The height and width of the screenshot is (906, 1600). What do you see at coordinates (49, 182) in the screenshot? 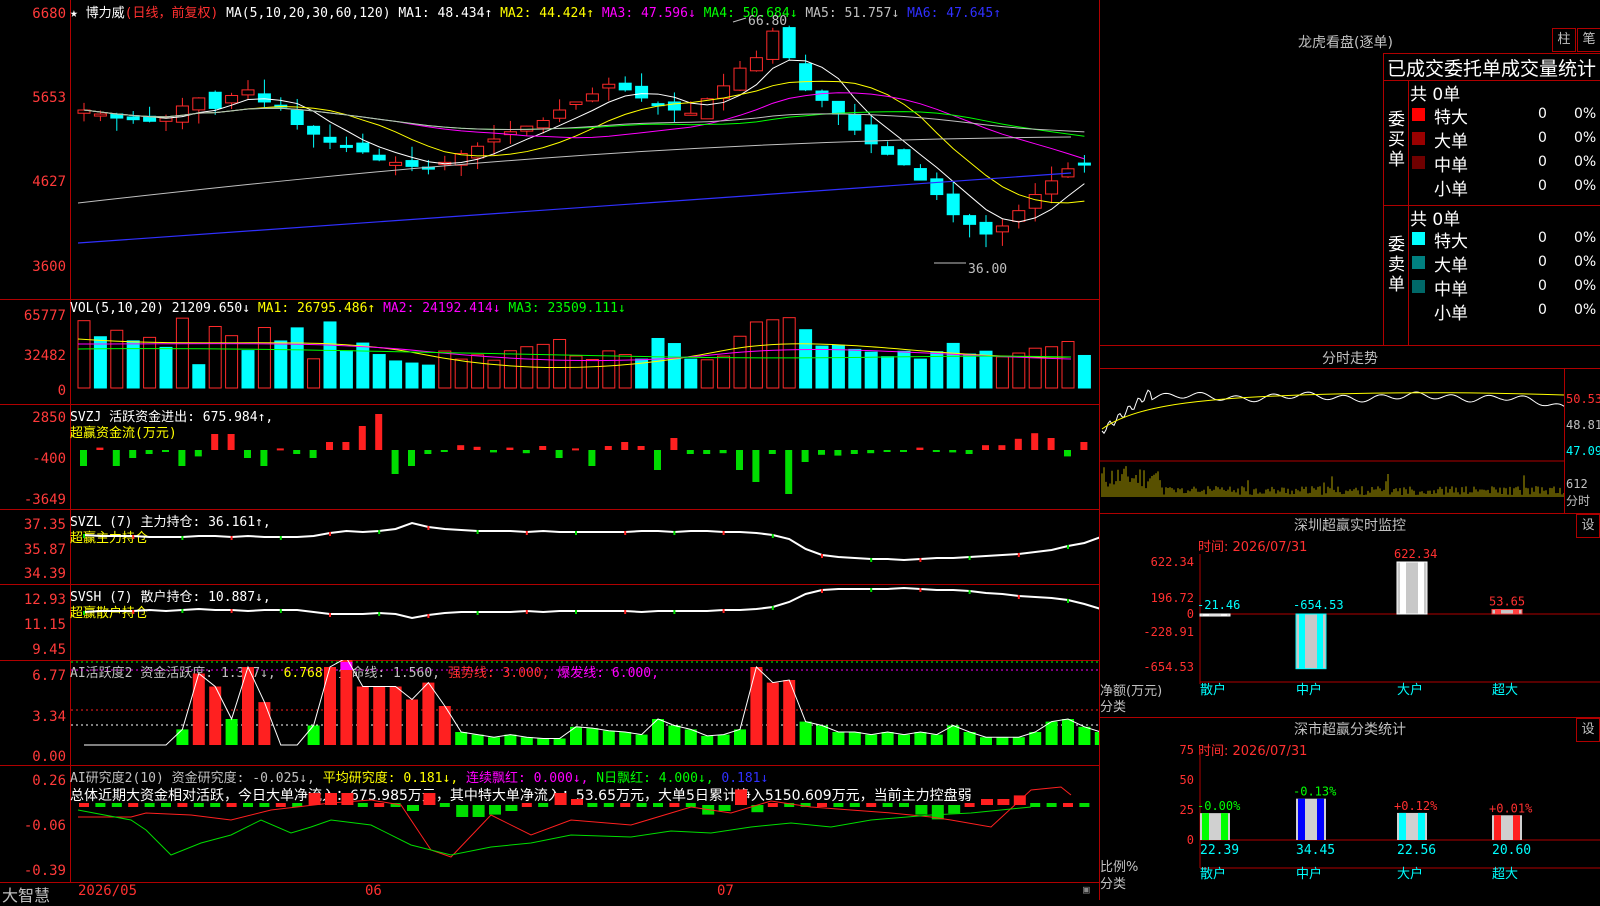
I see `price-tick: 4627` at bounding box center [49, 182].